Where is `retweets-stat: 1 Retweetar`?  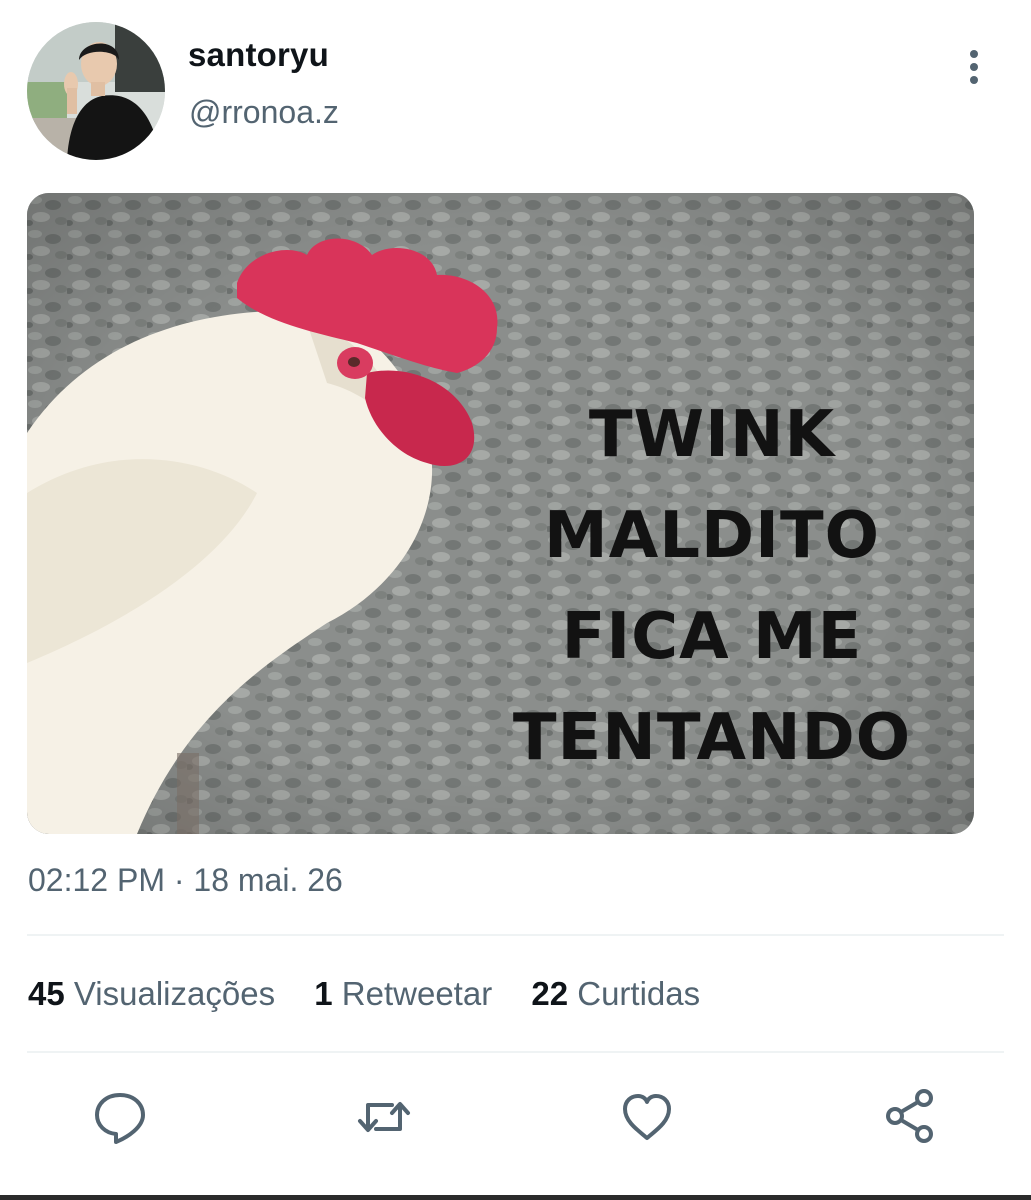 retweets-stat: 1 Retweetar is located at coordinates (403, 994).